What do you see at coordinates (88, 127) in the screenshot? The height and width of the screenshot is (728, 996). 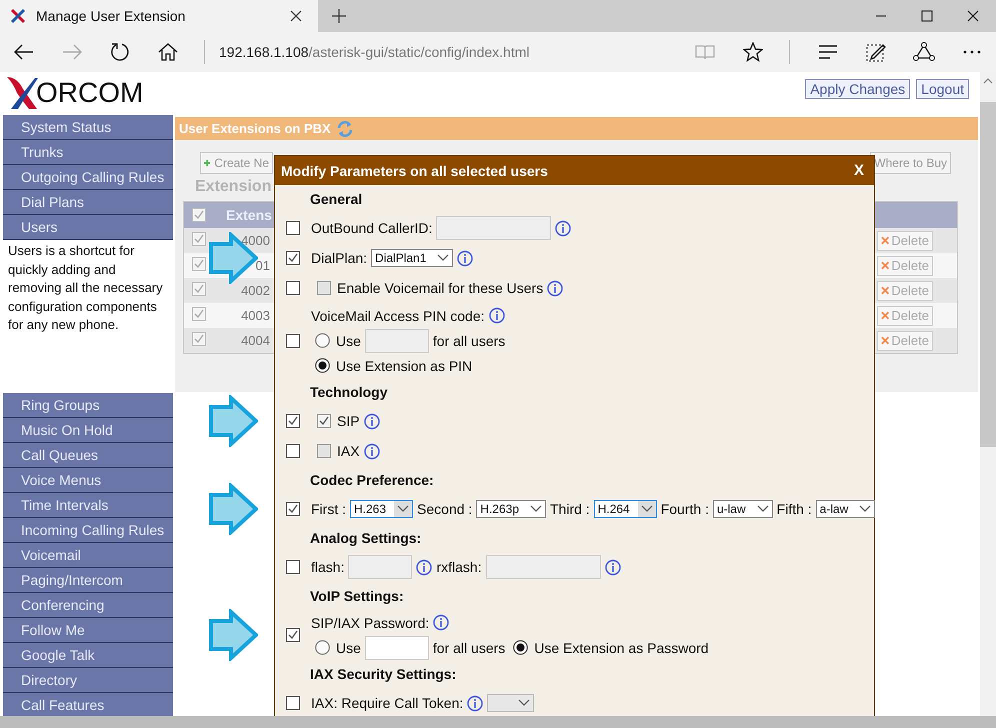 I see `sidebar-item: System Status` at bounding box center [88, 127].